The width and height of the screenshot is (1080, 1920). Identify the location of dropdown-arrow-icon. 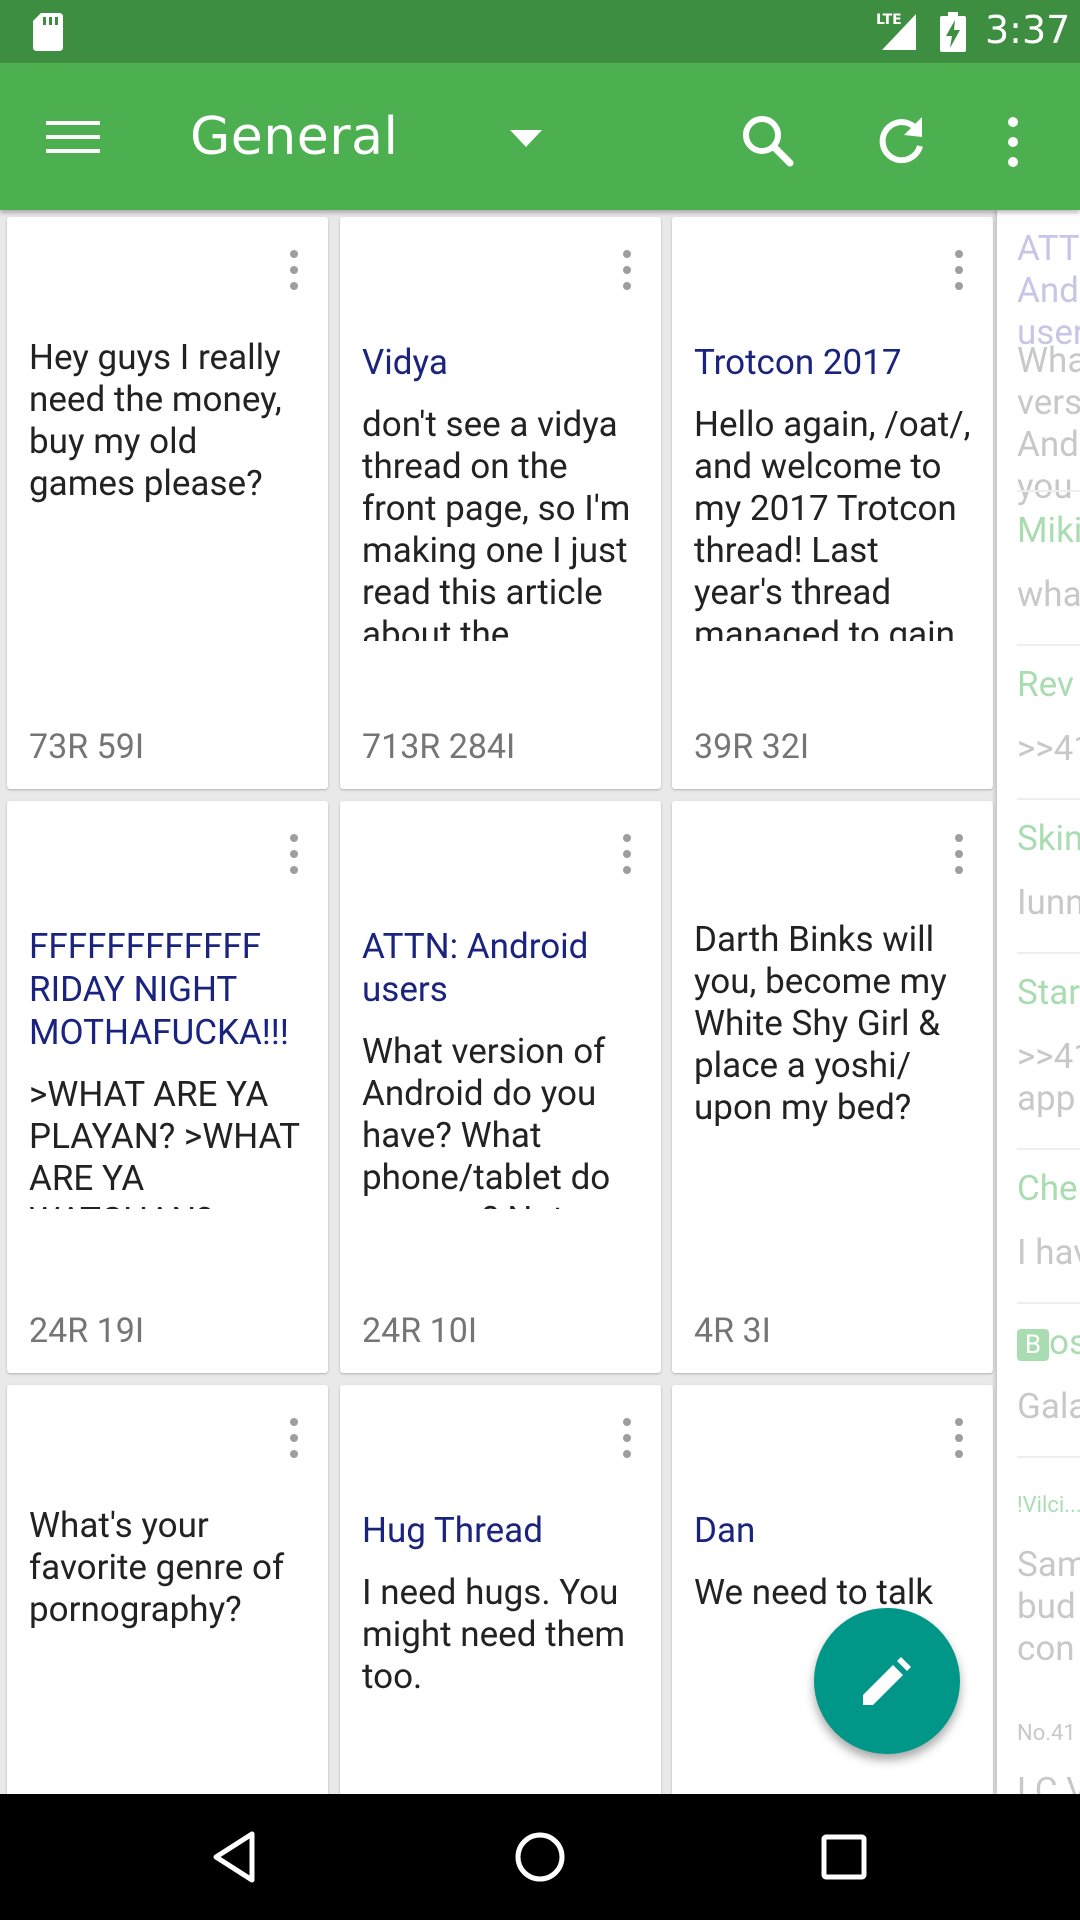
(530, 140).